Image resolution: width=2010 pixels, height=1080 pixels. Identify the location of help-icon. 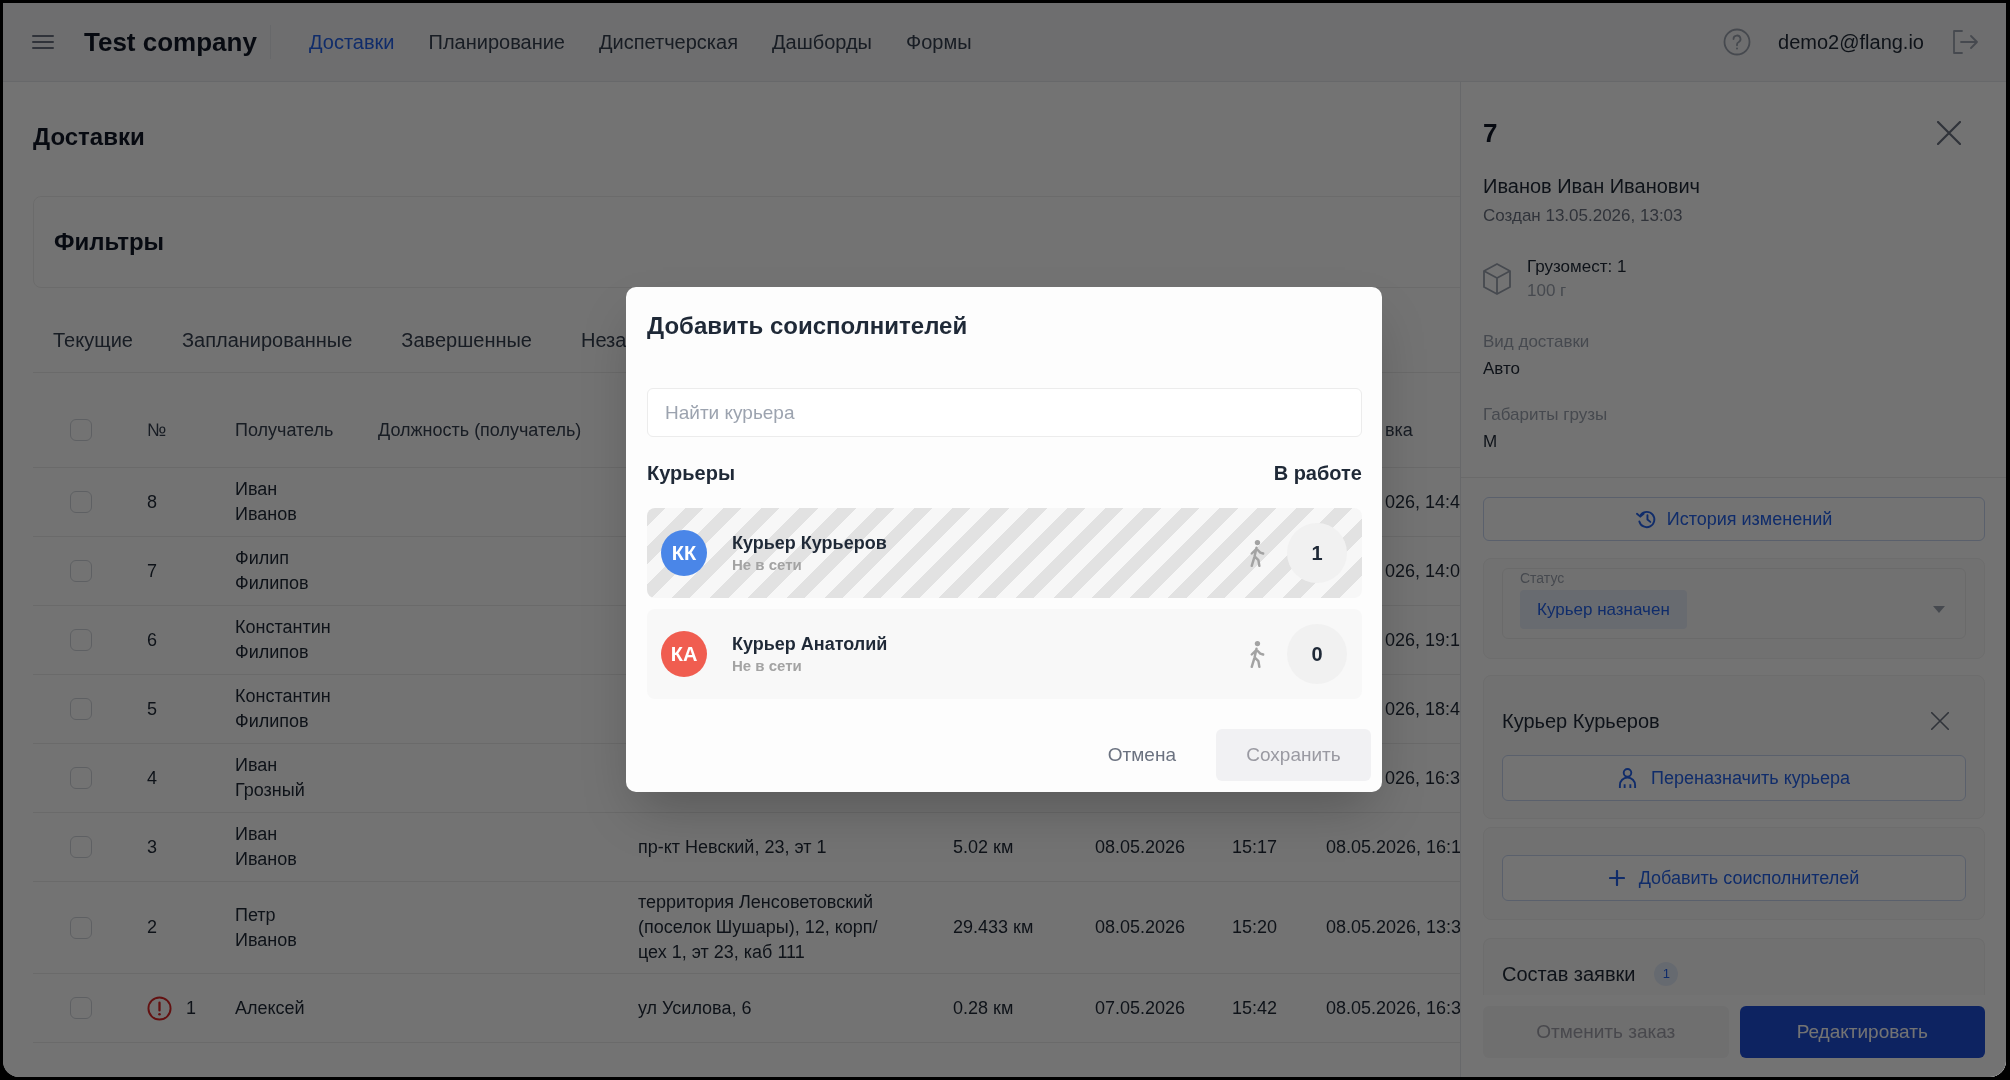
(1737, 42).